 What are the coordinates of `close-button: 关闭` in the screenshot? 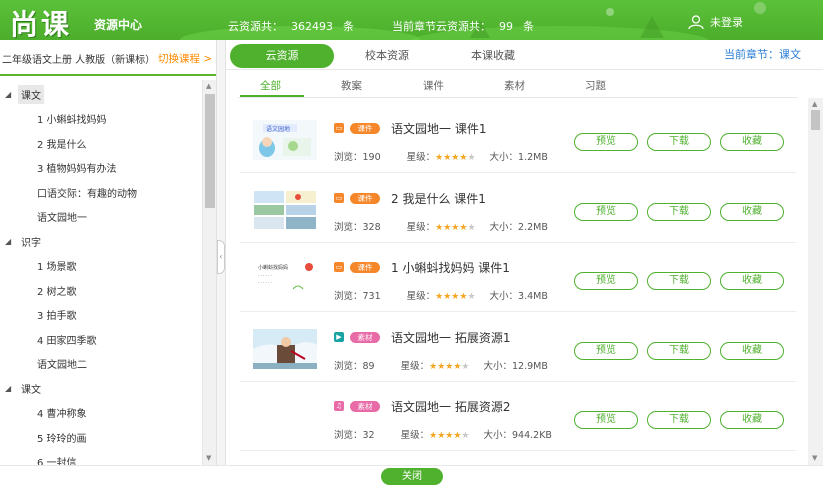 It's located at (412, 476).